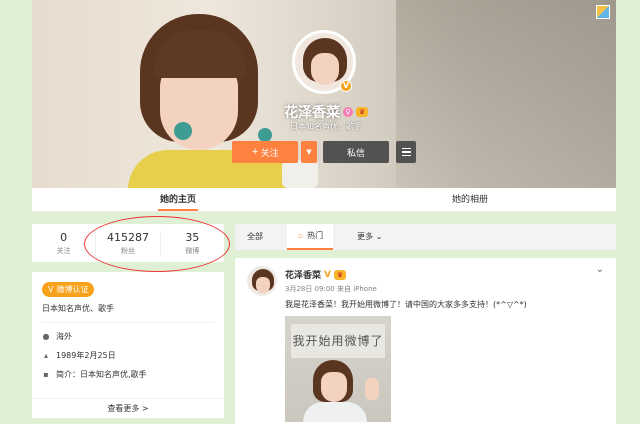  I want to click on annotation-ellipse, so click(157, 244).